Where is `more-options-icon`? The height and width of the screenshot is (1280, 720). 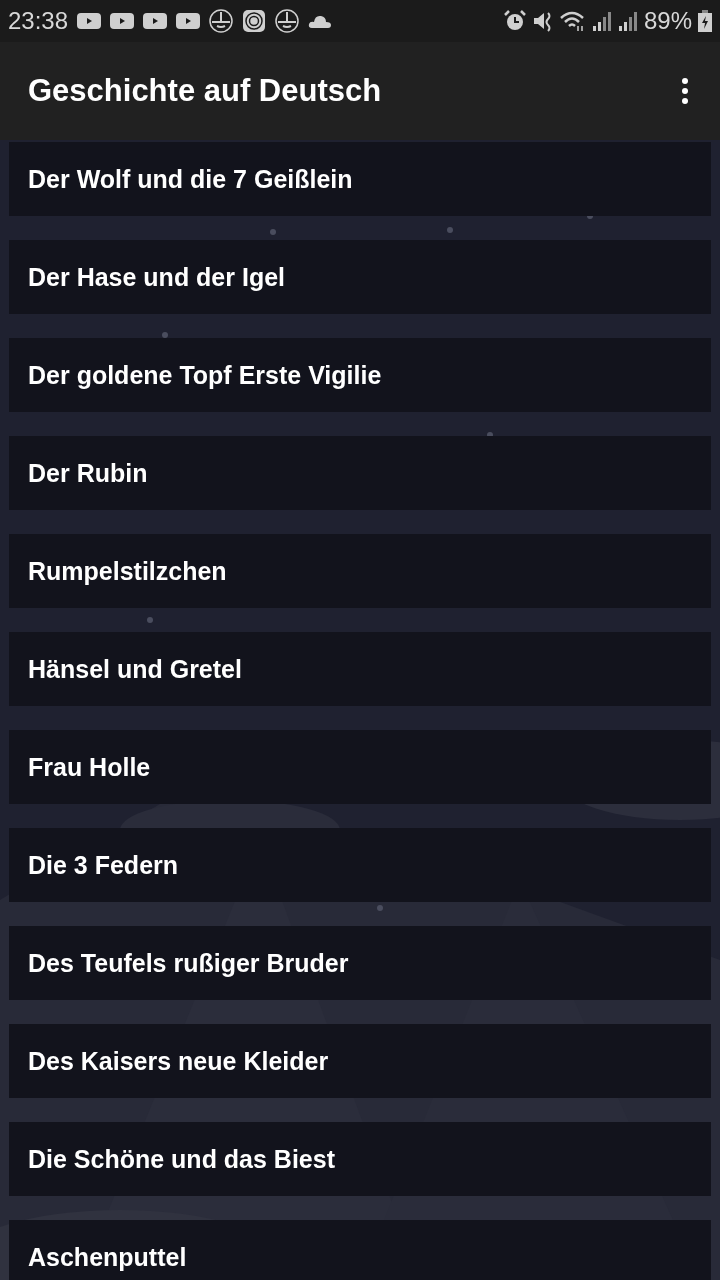
more-options-icon is located at coordinates (685, 91).